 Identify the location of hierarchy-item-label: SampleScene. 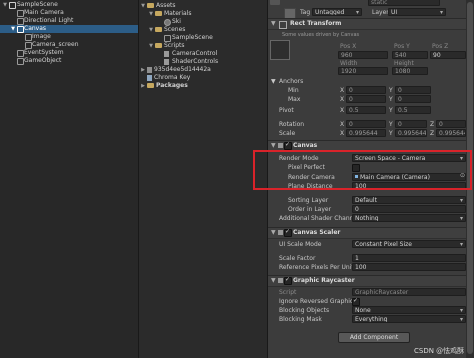
(37, 4).